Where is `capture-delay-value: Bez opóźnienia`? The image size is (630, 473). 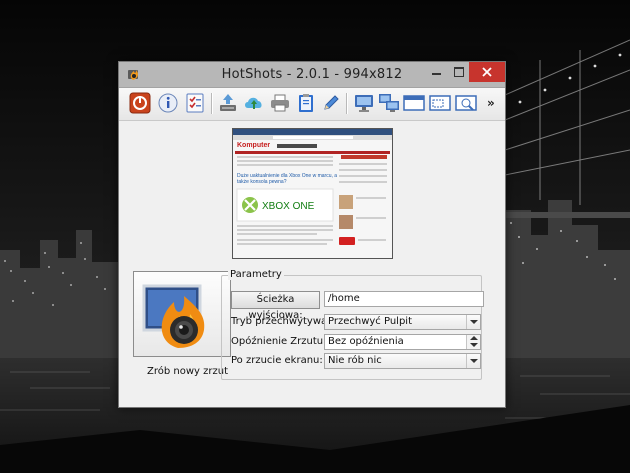
capture-delay-value: Bez opóźnienia is located at coordinates (366, 341).